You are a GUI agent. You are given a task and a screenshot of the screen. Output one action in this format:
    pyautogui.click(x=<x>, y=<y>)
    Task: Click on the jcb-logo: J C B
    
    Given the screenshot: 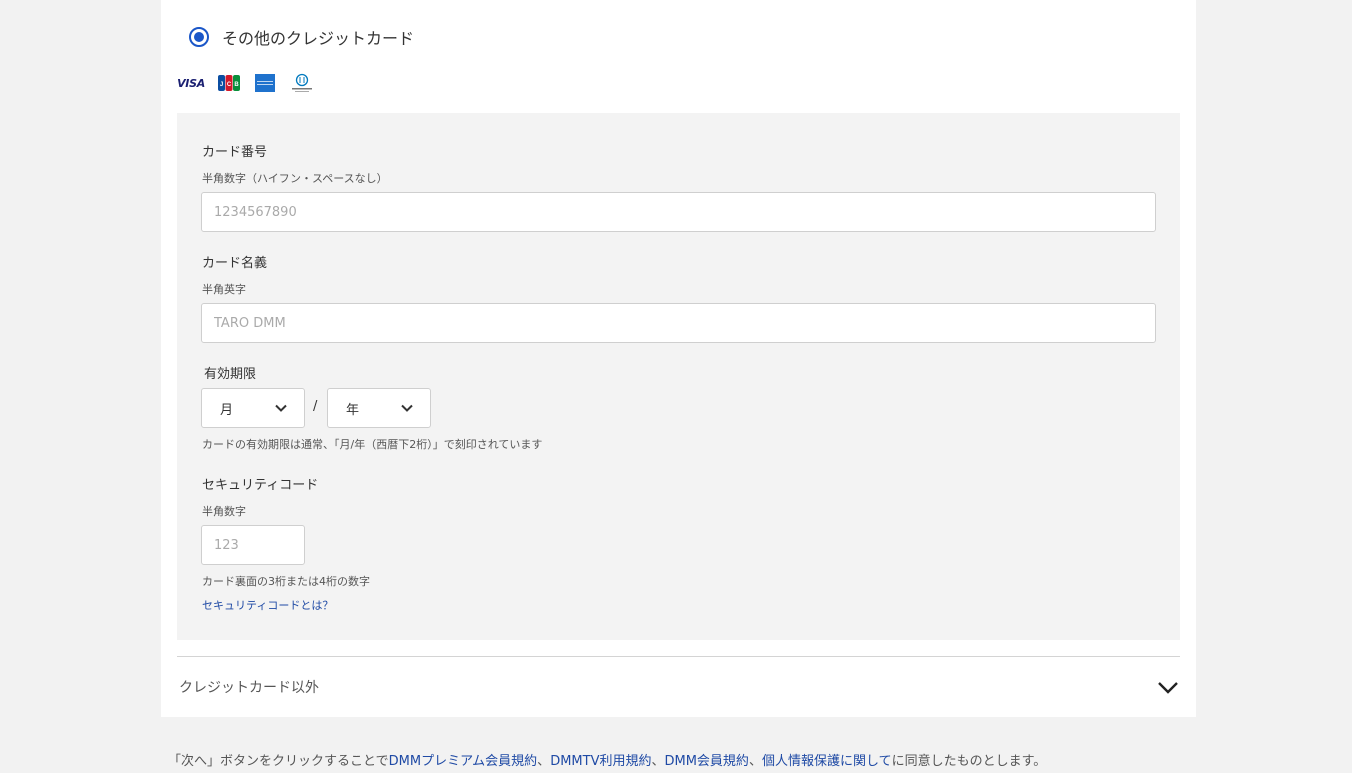 What is the action you would take?
    pyautogui.click(x=229, y=83)
    